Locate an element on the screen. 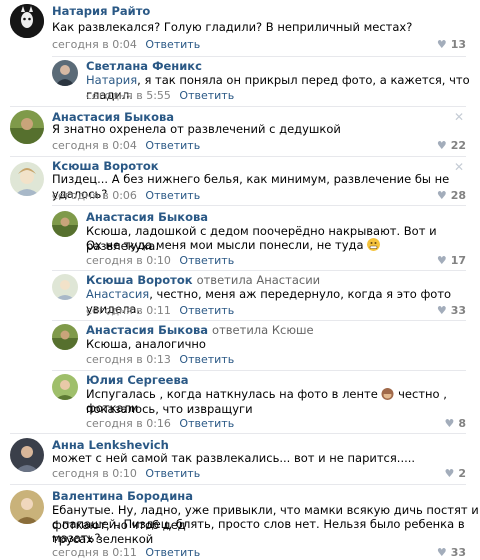 The height and width of the screenshot is (560, 480). like-button: ♥ 13 is located at coordinates (451, 44).